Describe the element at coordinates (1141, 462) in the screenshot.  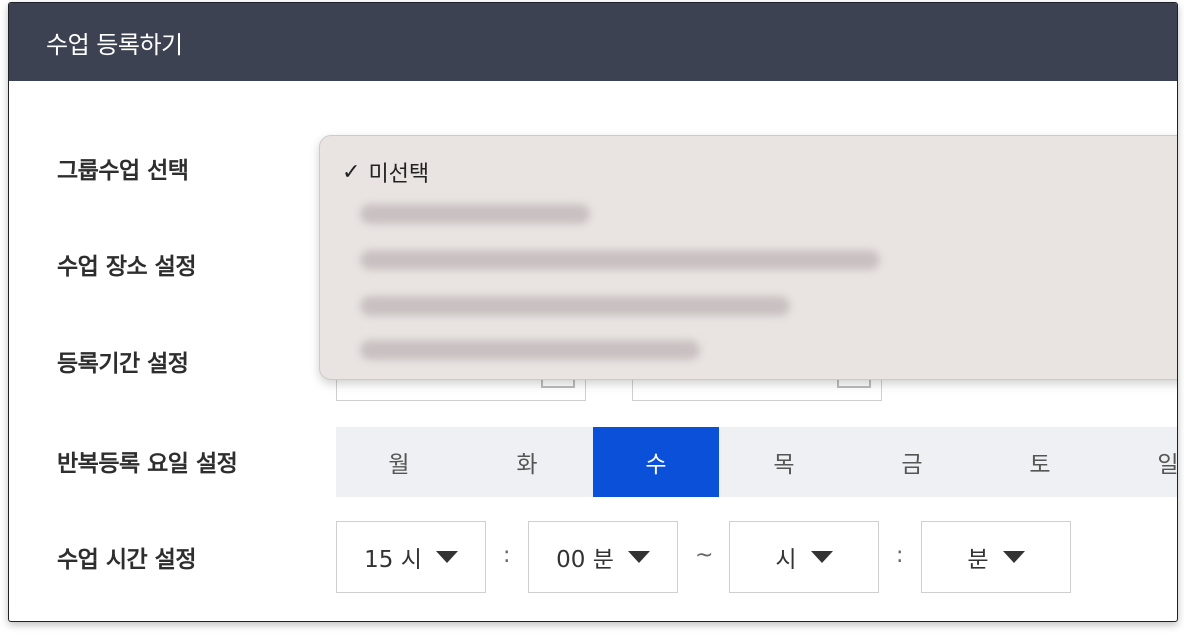
I see `day-sun: 일` at that location.